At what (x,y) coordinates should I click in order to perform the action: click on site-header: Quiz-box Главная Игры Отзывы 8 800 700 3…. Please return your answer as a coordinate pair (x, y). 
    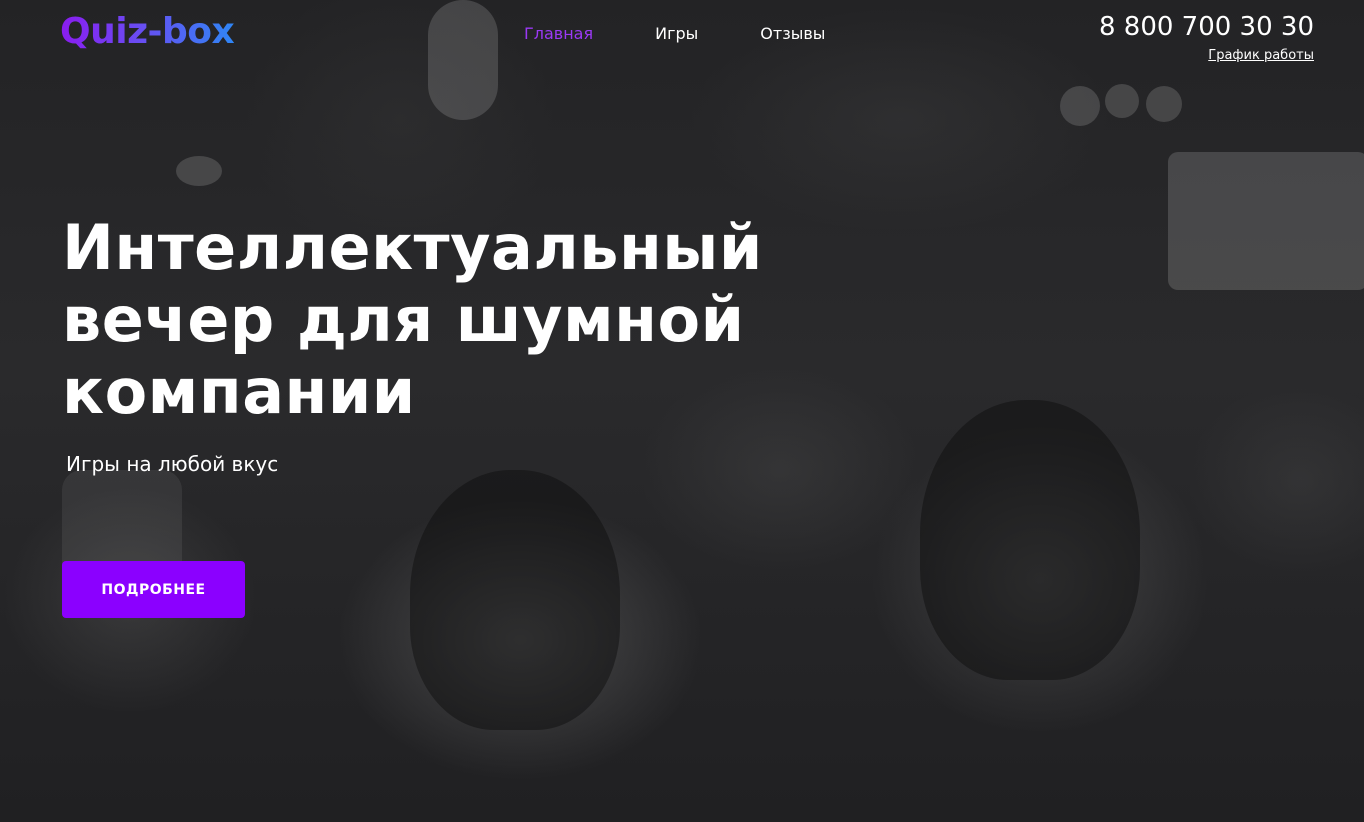
    Looking at the image, I should click on (682, 35).